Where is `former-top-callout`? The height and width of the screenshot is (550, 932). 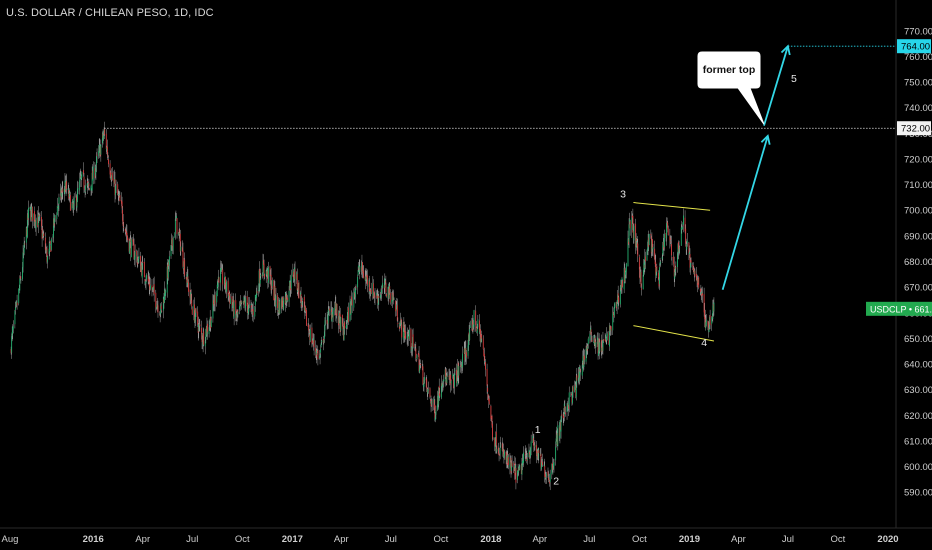
former-top-callout is located at coordinates (731, 88).